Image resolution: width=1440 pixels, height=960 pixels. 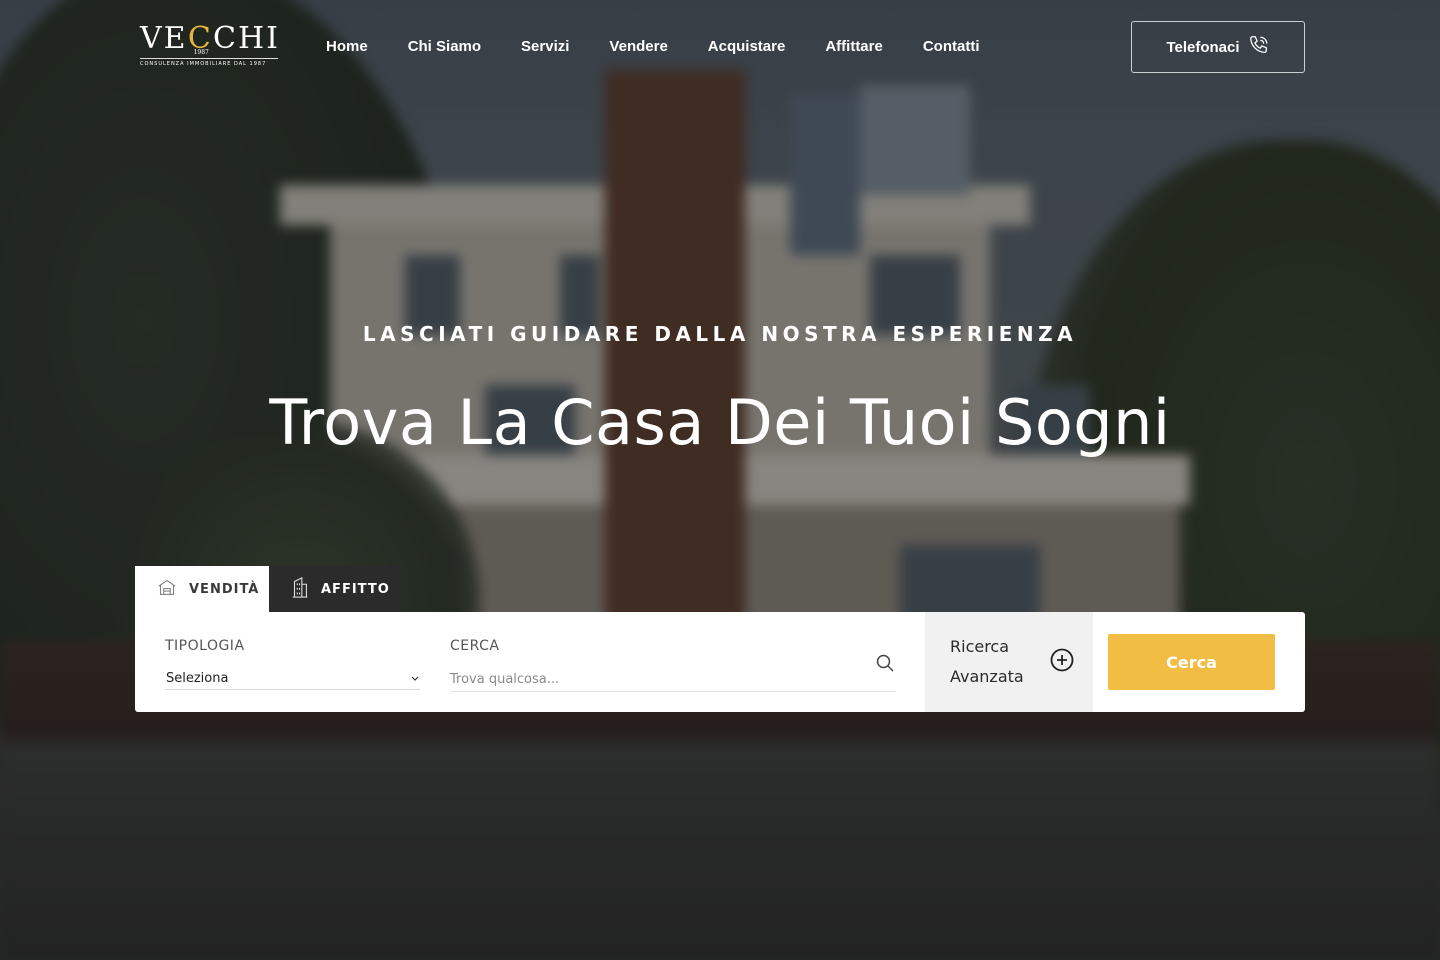 What do you see at coordinates (300, 589) in the screenshot?
I see `building-icon` at bounding box center [300, 589].